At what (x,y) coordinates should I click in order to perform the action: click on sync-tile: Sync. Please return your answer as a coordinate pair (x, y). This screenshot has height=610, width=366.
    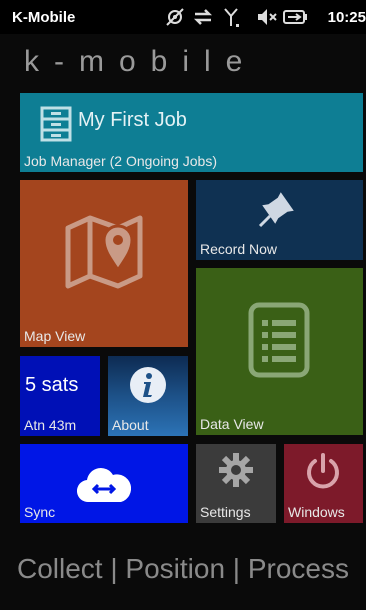
    Looking at the image, I should click on (104, 483).